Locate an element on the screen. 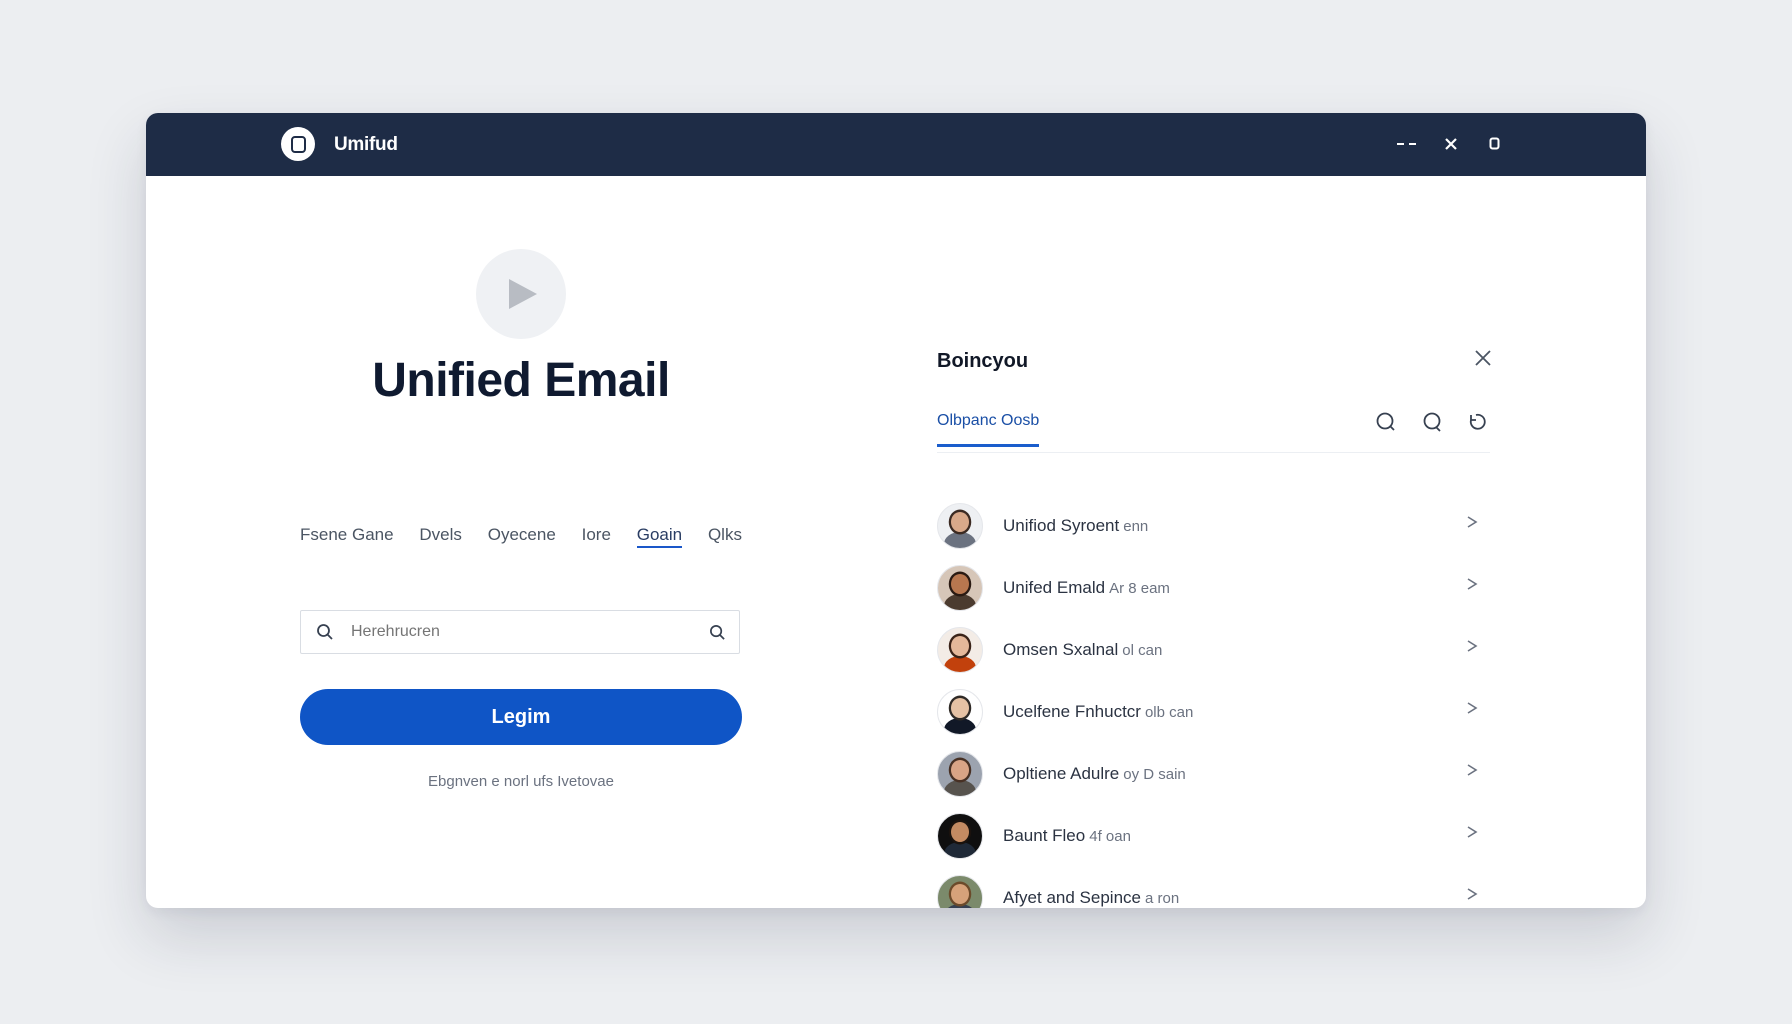  login-tab-5-label: Goain is located at coordinates (659, 536).